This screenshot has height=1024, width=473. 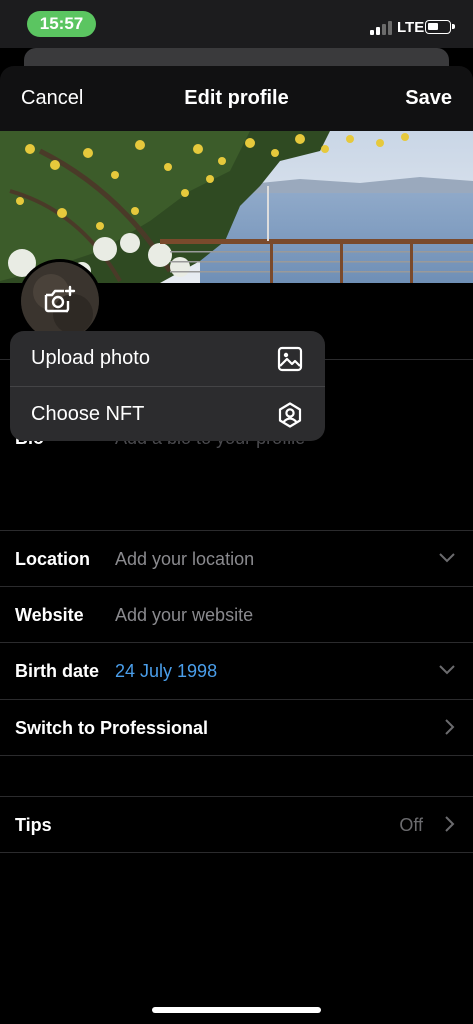 What do you see at coordinates (88, 414) in the screenshot?
I see `choose-nft-label: Choose NFT` at bounding box center [88, 414].